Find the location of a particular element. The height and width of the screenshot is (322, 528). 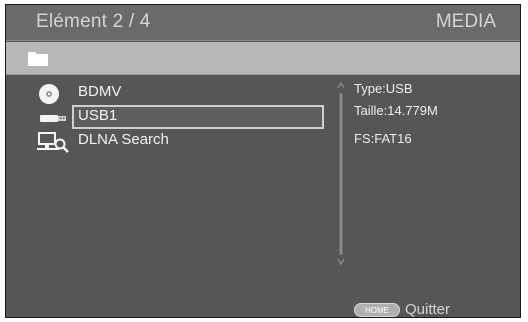

info-type: Type:USB is located at coordinates (383, 88).